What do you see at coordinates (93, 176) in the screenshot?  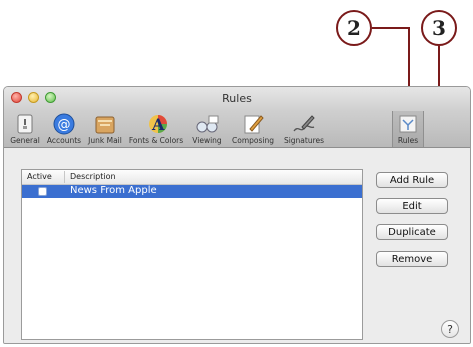 I see `column-header-description: Description` at bounding box center [93, 176].